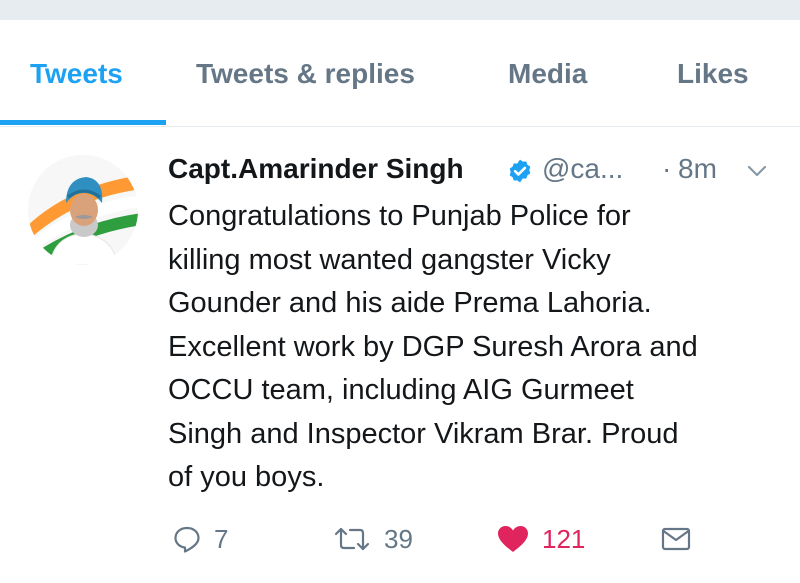 The width and height of the screenshot is (800, 583). What do you see at coordinates (697, 169) in the screenshot?
I see `tweet-timestamp: 8m` at bounding box center [697, 169].